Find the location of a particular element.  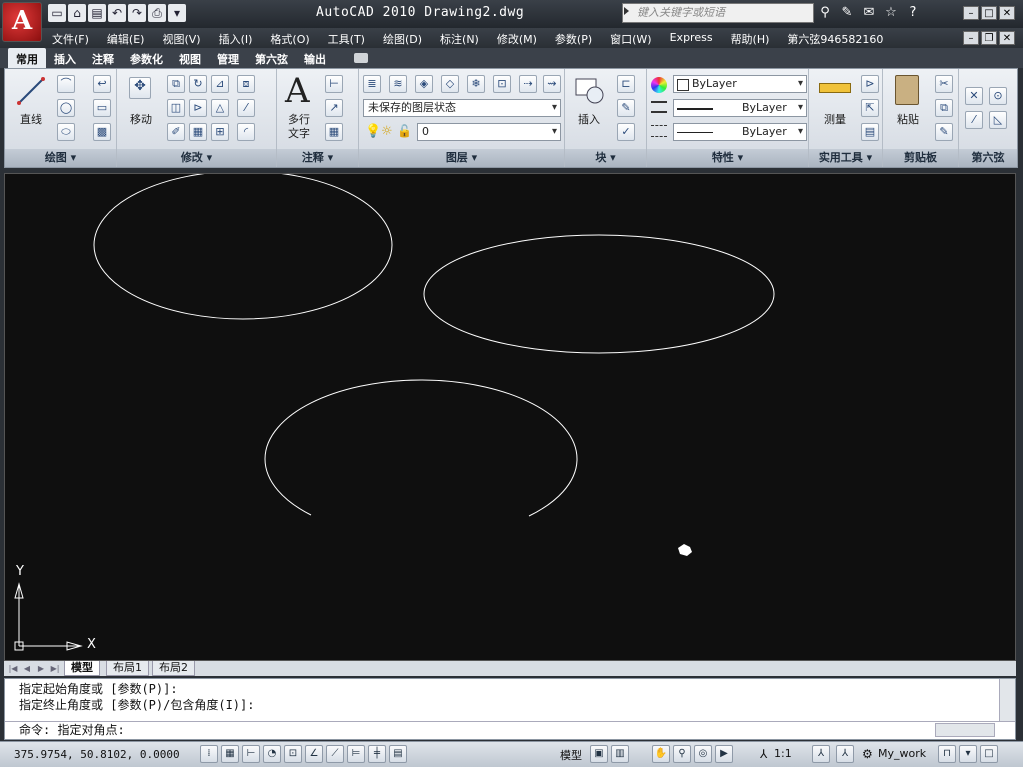

stretch-icon: ⊳ is located at coordinates (198, 108).